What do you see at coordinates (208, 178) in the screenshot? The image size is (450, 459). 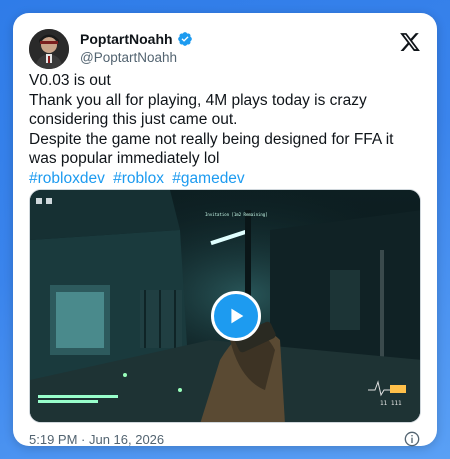 I see `hashtag-link: #gamedev` at bounding box center [208, 178].